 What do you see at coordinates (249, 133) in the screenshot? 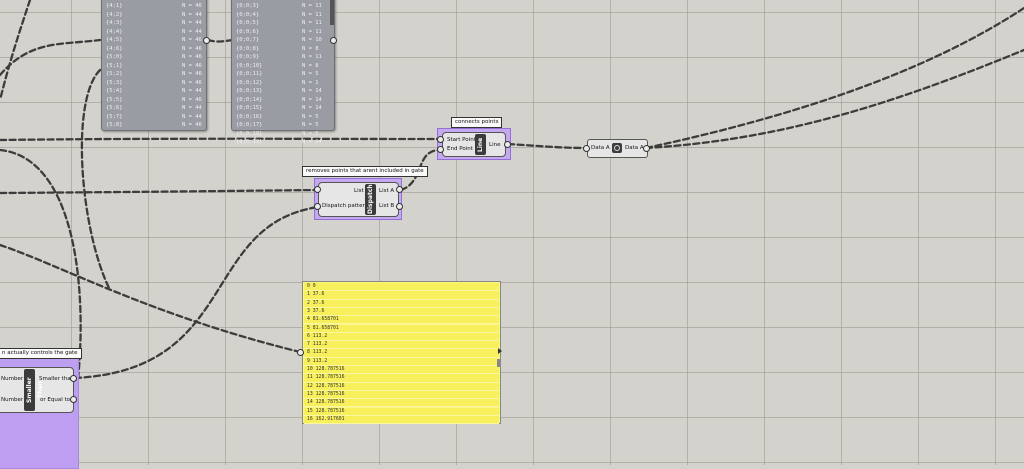
I see `row-path: {0;0;18}` at bounding box center [249, 133].